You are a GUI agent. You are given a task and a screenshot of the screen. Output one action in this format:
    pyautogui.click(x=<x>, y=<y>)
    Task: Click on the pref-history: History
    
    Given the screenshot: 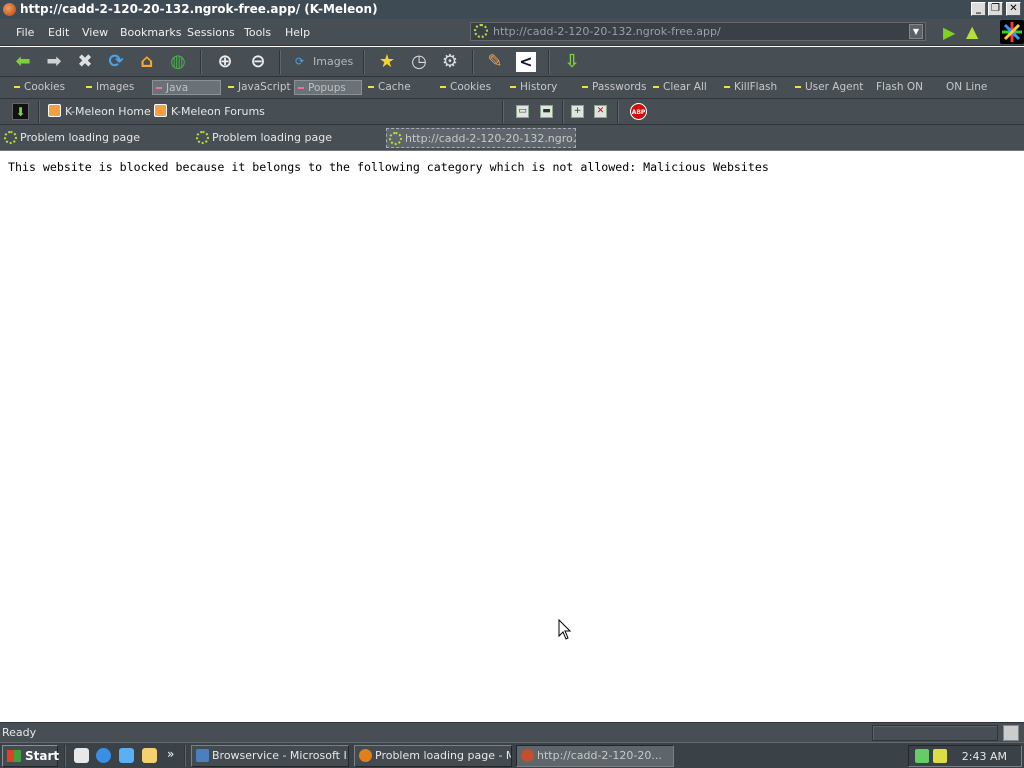 What is the action you would take?
    pyautogui.click(x=533, y=87)
    